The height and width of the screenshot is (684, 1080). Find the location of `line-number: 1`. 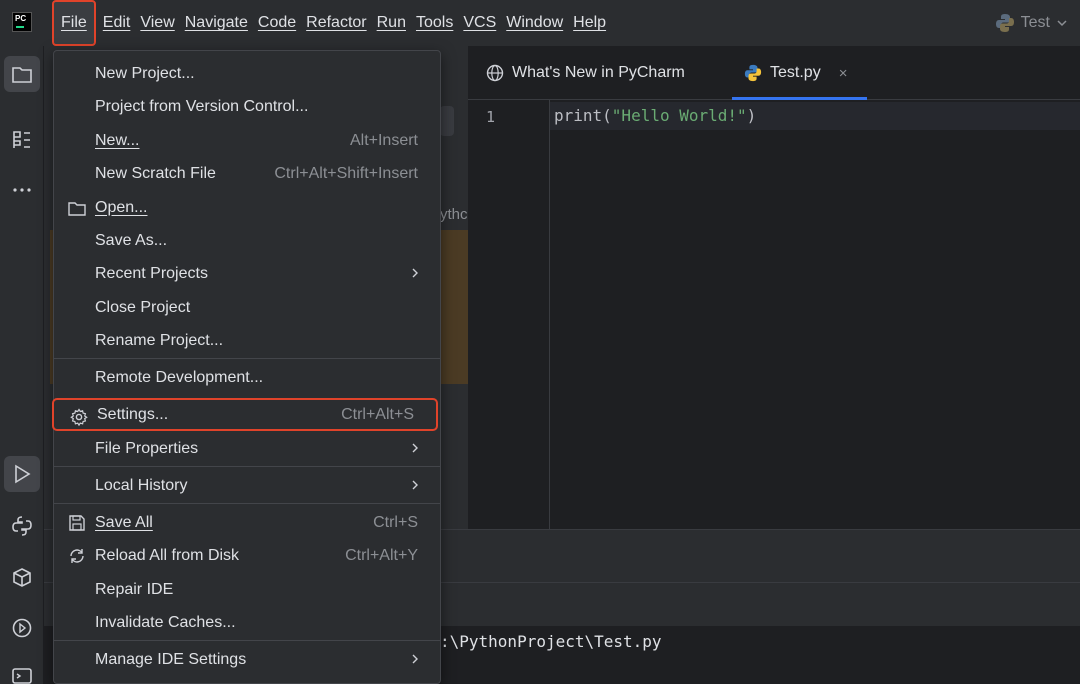

line-number: 1 is located at coordinates (491, 117).